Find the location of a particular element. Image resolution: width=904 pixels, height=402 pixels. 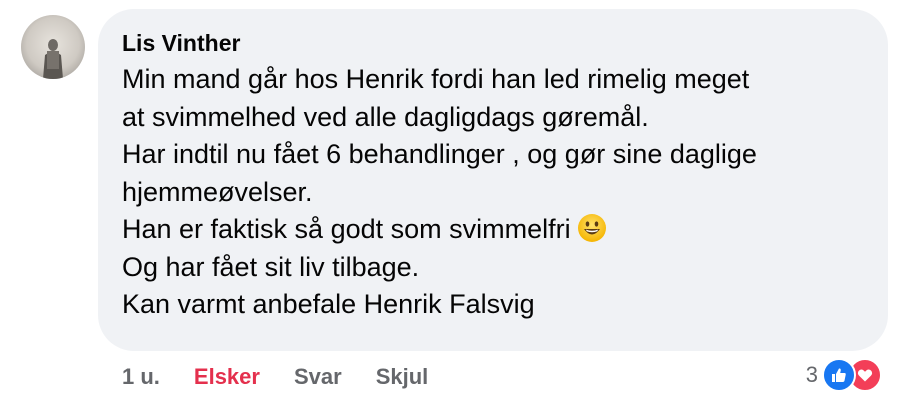

author-name: Lis Vinther is located at coordinates (495, 43).